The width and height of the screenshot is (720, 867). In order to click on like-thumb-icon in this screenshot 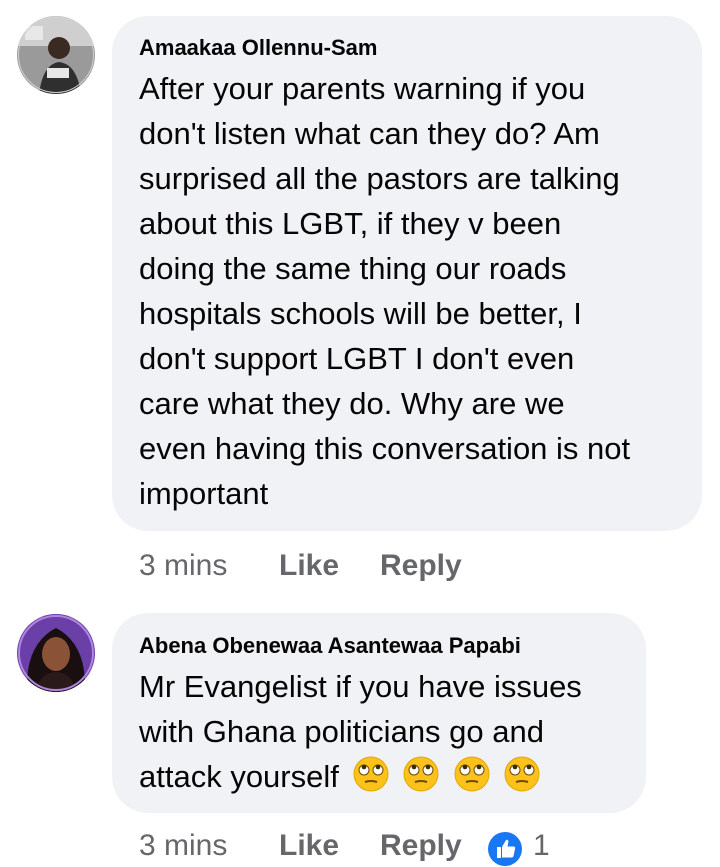, I will do `click(505, 849)`.